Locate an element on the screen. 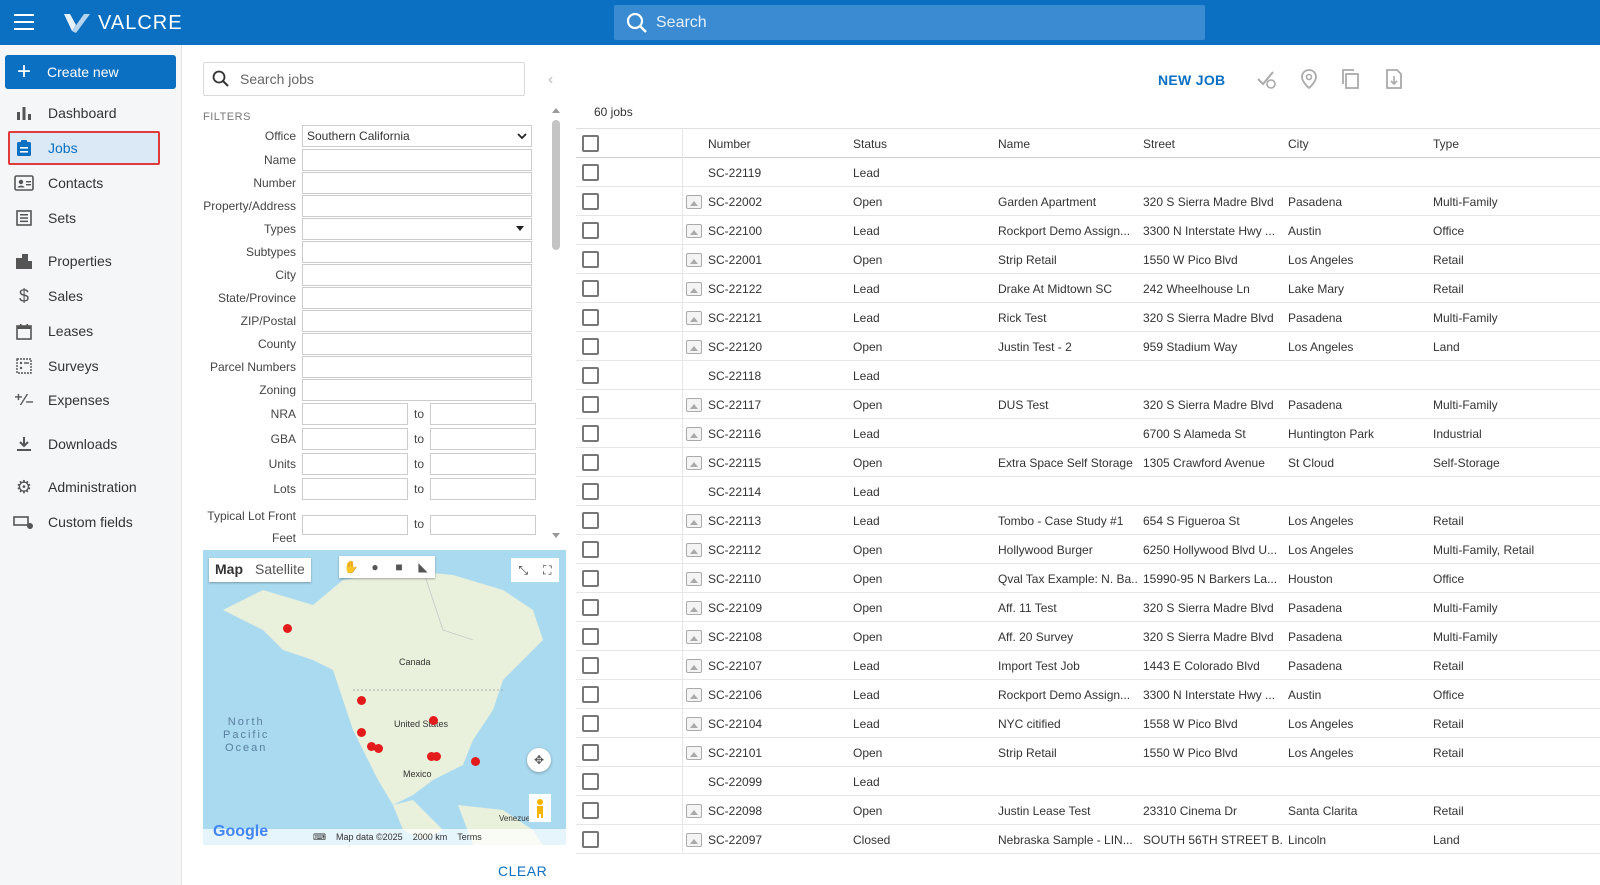 Image resolution: width=1600 pixels, height=885 pixels. satellite-button: Satellite is located at coordinates (280, 570).